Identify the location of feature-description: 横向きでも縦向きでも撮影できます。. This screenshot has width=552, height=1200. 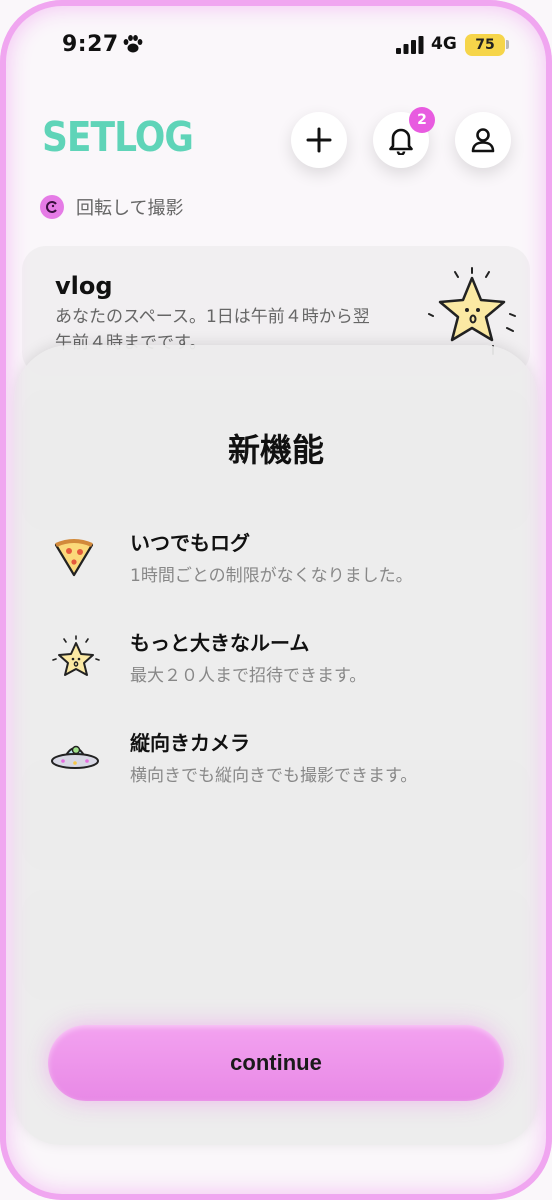
(274, 776).